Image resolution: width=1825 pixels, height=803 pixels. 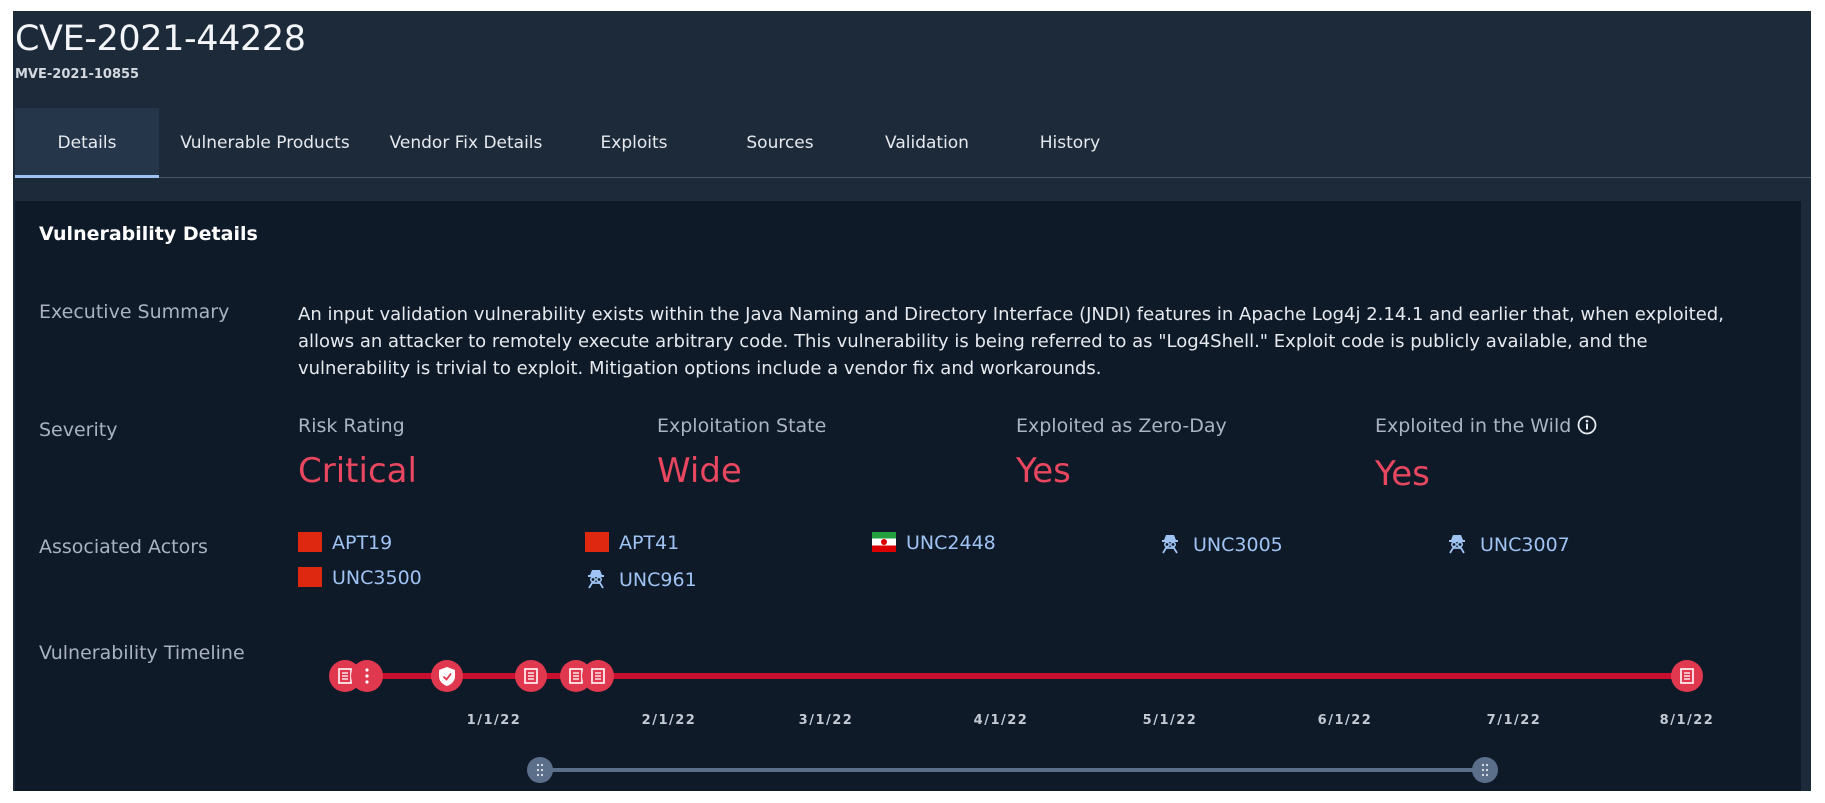 I want to click on tab-history: History, so click(x=1070, y=143).